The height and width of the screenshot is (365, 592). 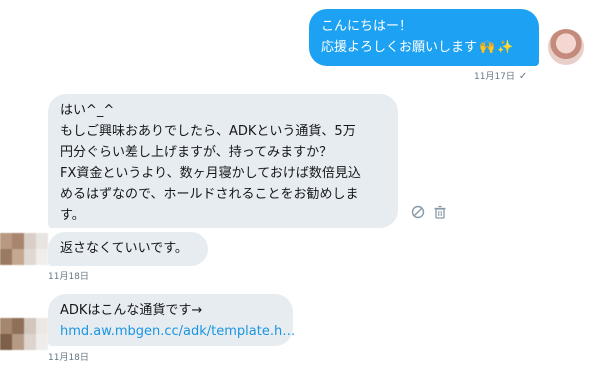 What do you see at coordinates (399, 47) in the screenshot?
I see `message-line: 応援よろしくお願いします` at bounding box center [399, 47].